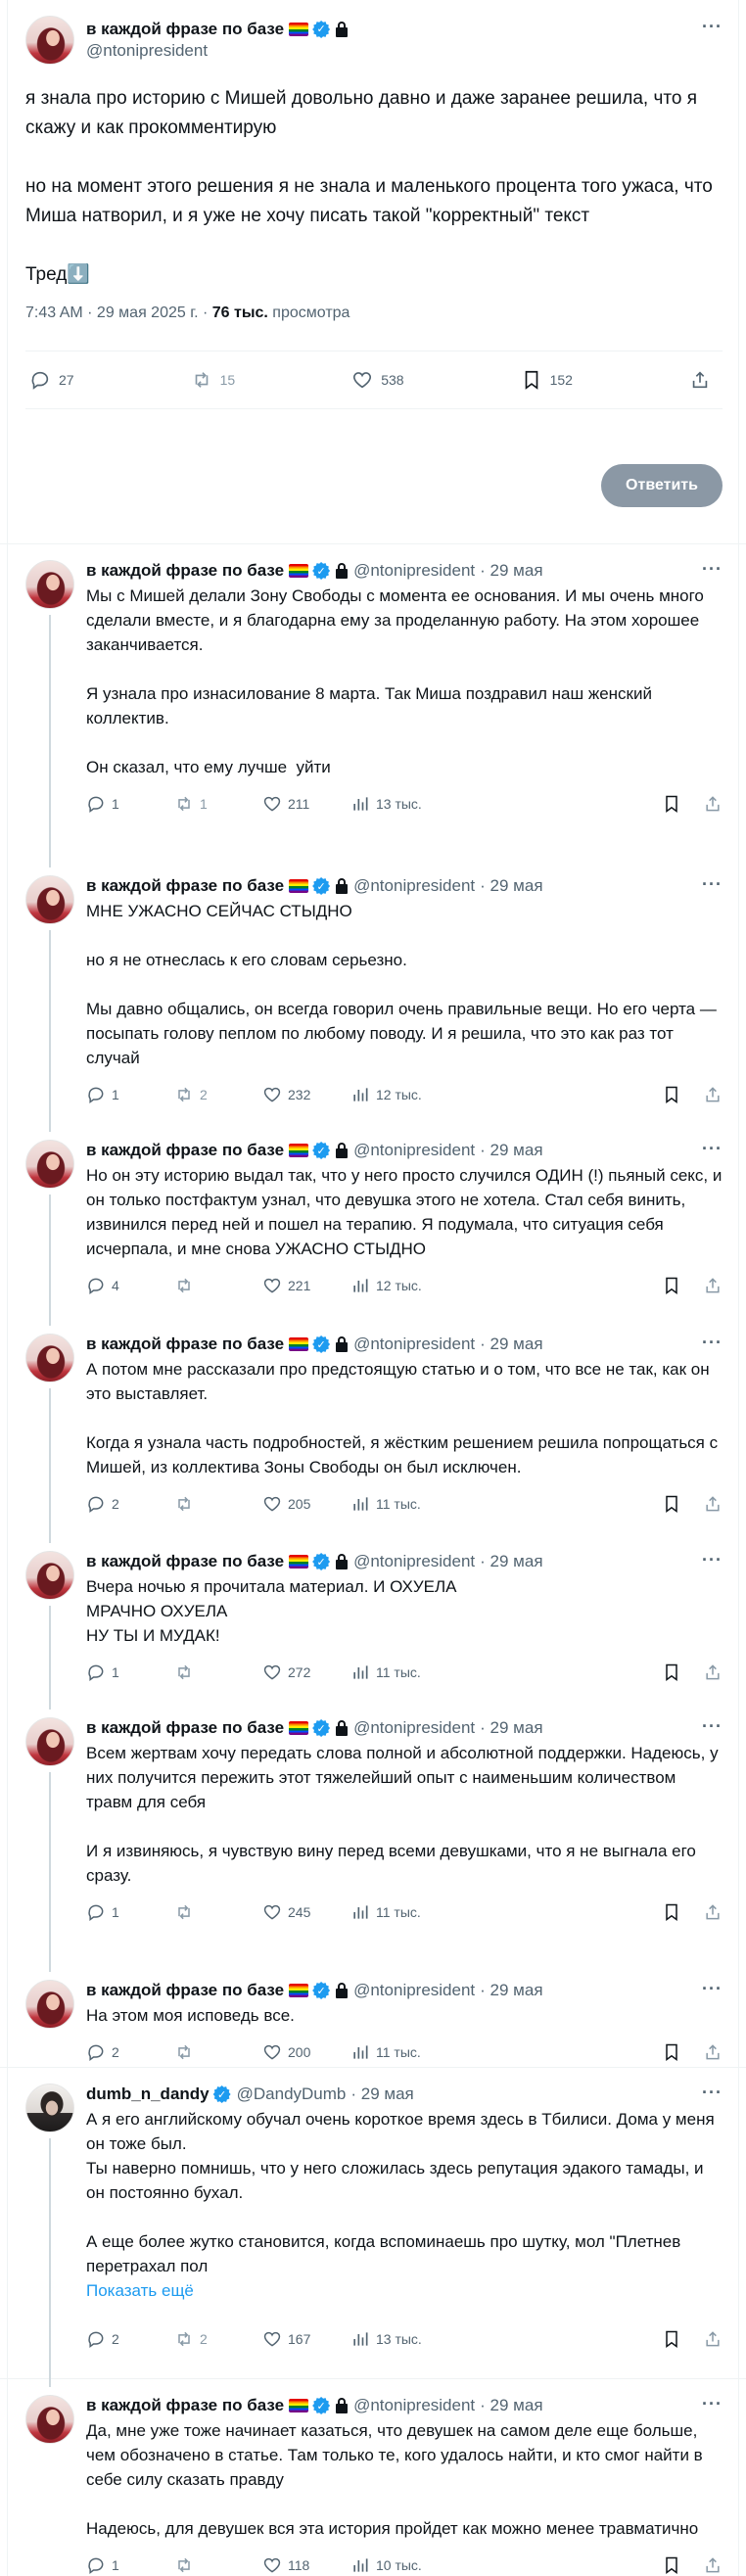 This screenshot has height=2576, width=746. Describe the element at coordinates (306, 2339) in the screenshot. I see `like-action: 167` at that location.